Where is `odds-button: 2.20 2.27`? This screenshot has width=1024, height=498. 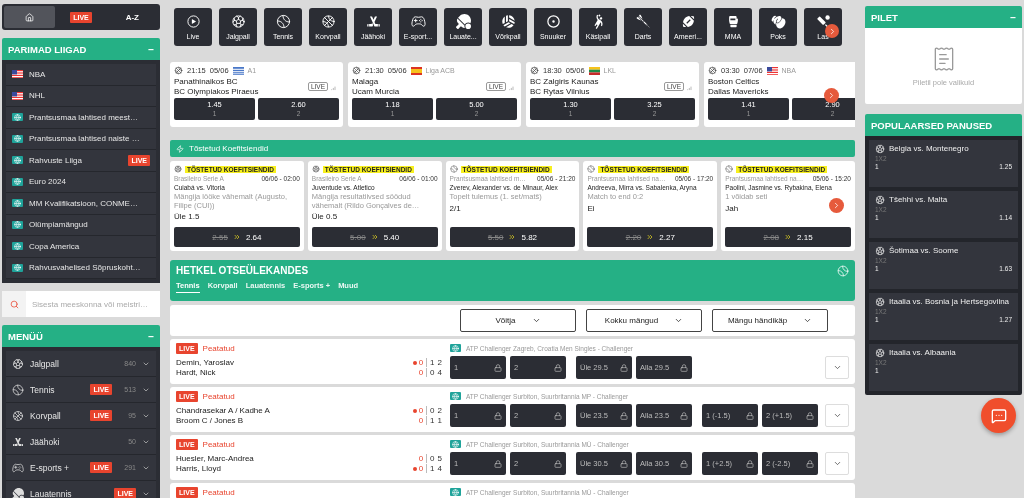
odds-button: 2.20 2.27 is located at coordinates (650, 237).